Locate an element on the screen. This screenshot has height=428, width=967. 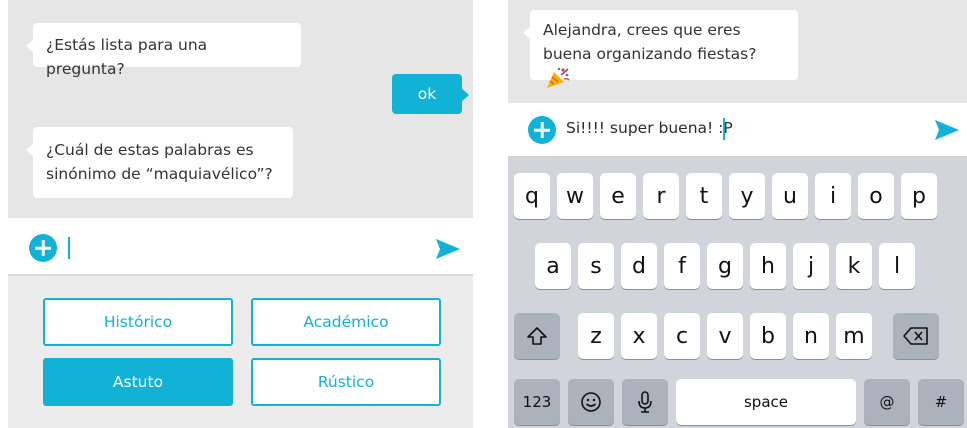
message-input: Si!!!! super buena! :P is located at coordinates (649, 128).